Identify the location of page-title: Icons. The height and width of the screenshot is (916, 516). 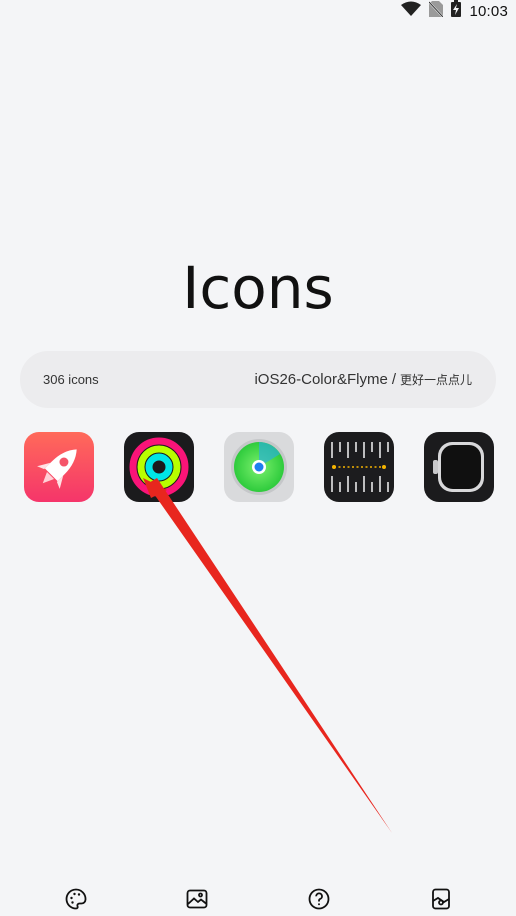
(258, 288).